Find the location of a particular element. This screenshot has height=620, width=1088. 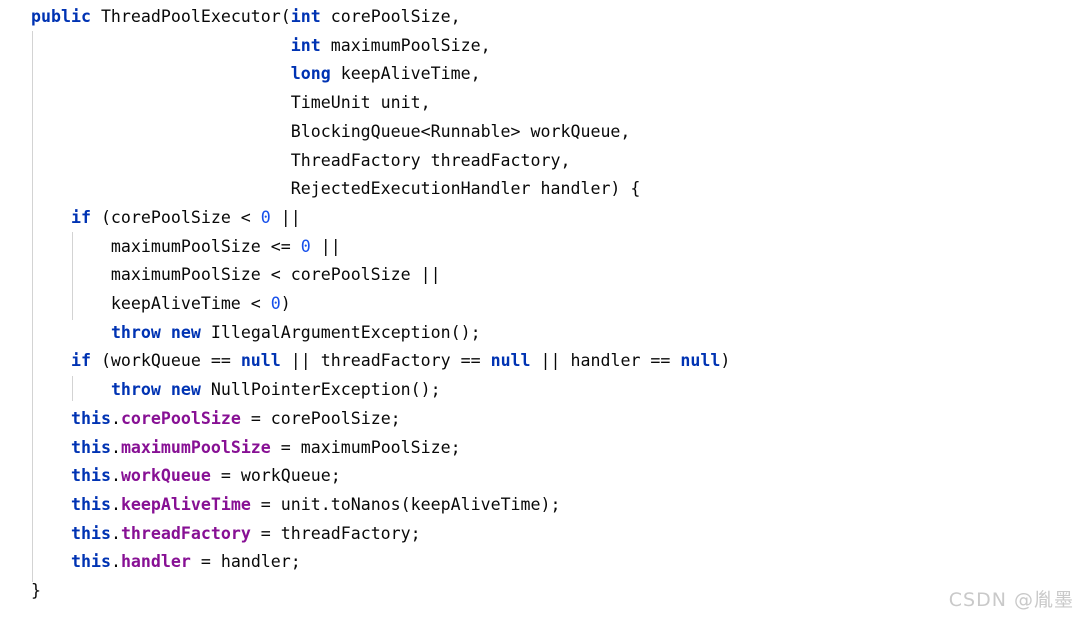

code-line: this.threadFactory = threadFactory; is located at coordinates (226, 534).